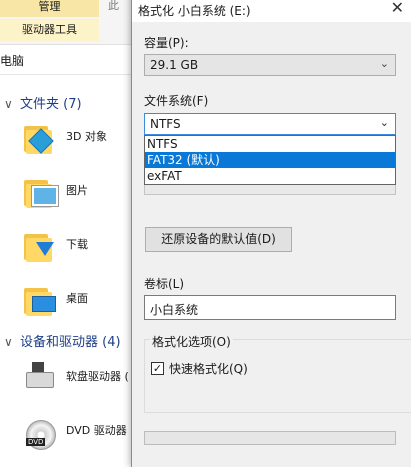  Describe the element at coordinates (218, 239) in the screenshot. I see `restore-defaults-button: 还原设备的默认值(D)` at that location.